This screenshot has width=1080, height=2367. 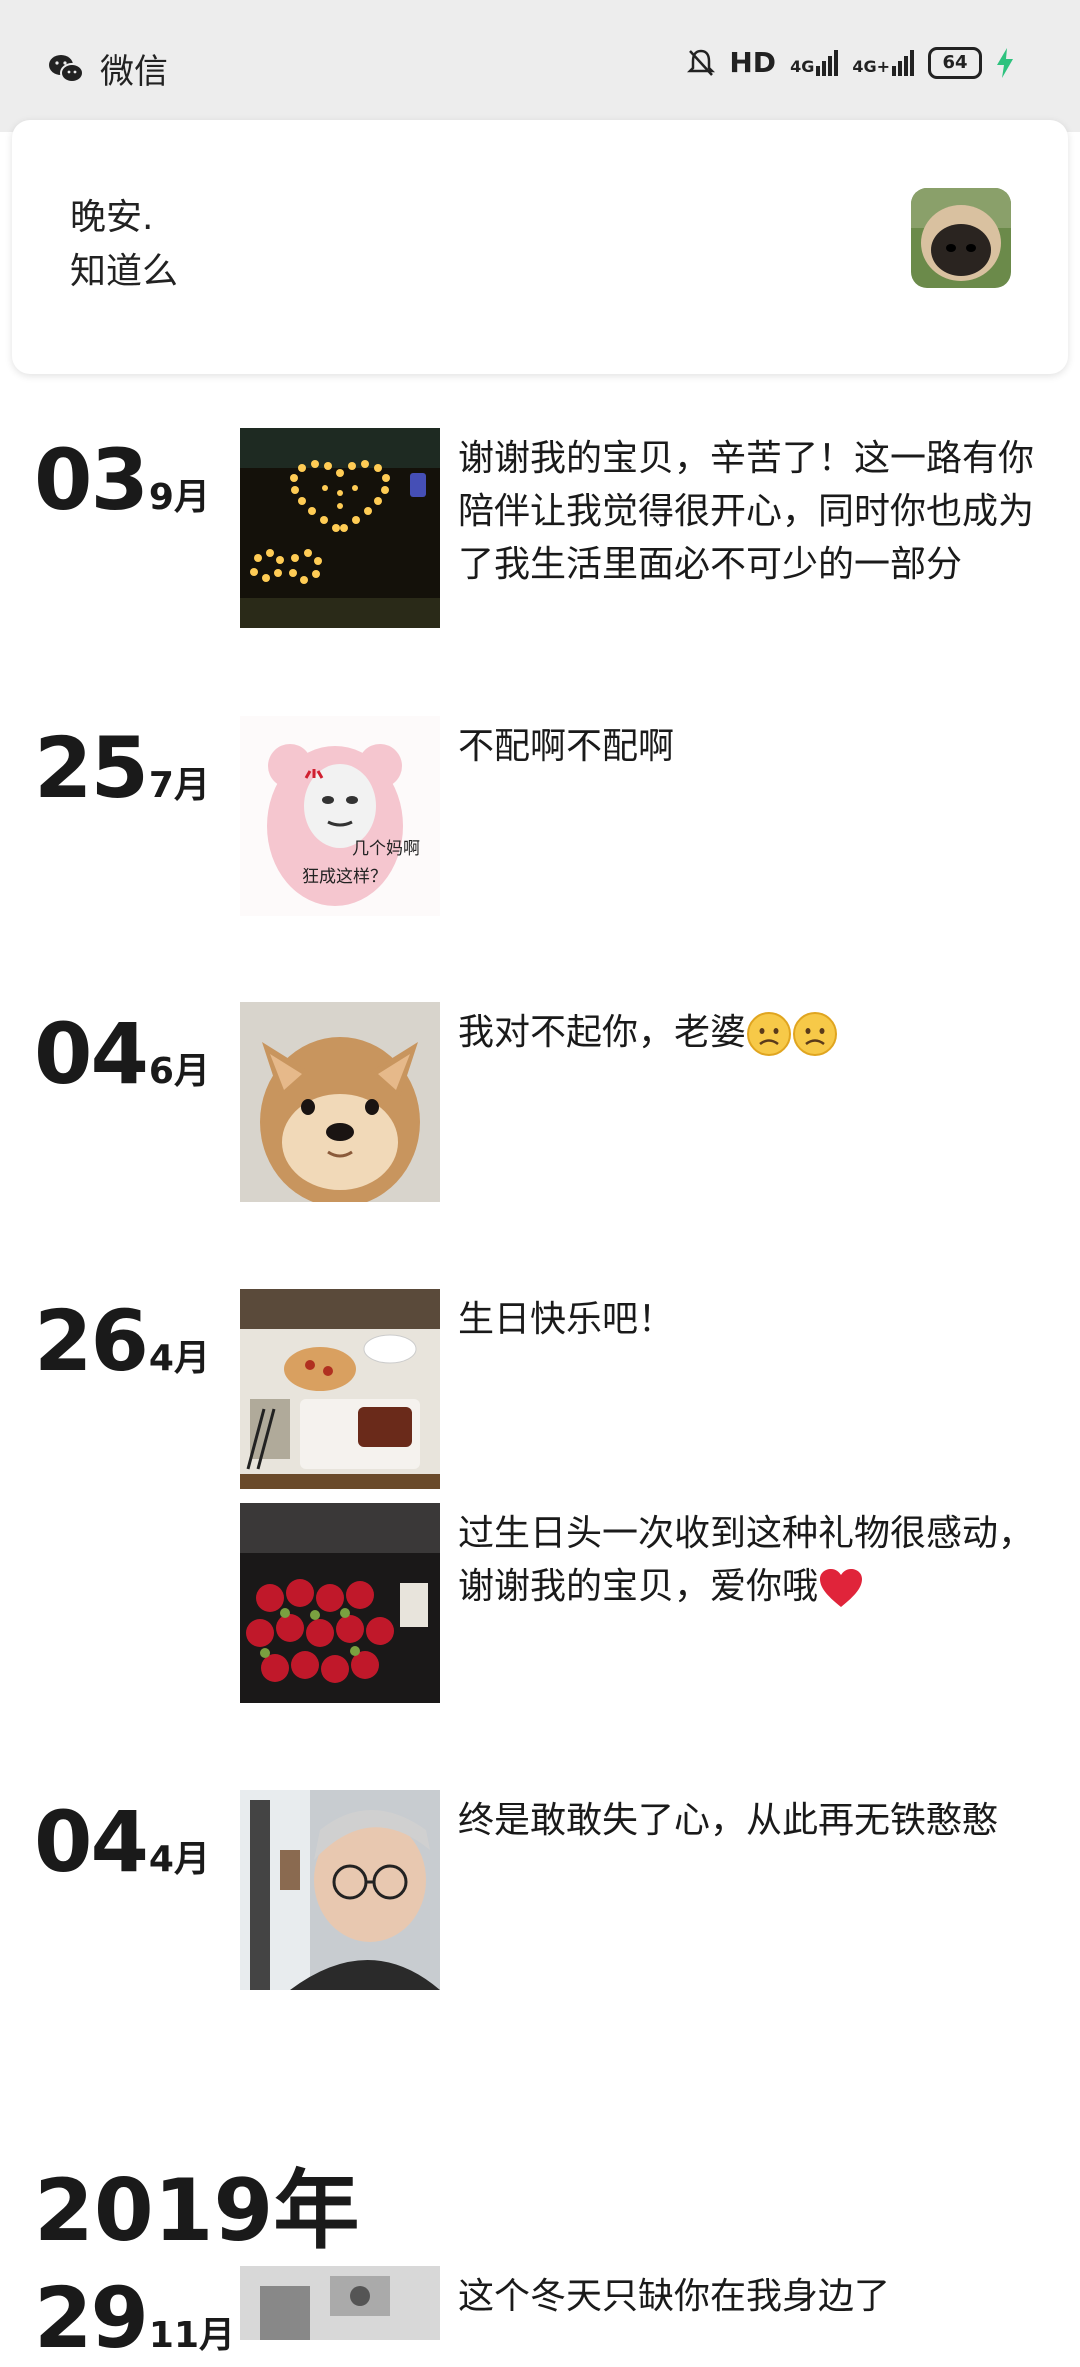 What do you see at coordinates (91, 768) in the screenshot?
I see `entry-day: 25` at bounding box center [91, 768].